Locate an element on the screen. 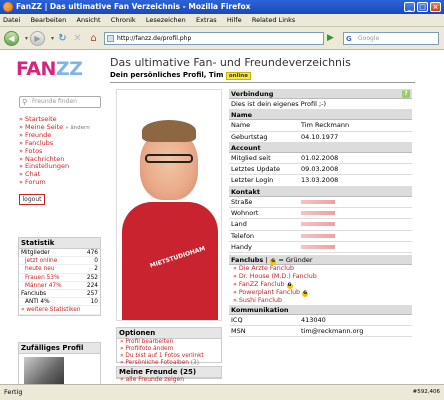  menu-bearbeiten: Bearbeiten is located at coordinates (49, 20).